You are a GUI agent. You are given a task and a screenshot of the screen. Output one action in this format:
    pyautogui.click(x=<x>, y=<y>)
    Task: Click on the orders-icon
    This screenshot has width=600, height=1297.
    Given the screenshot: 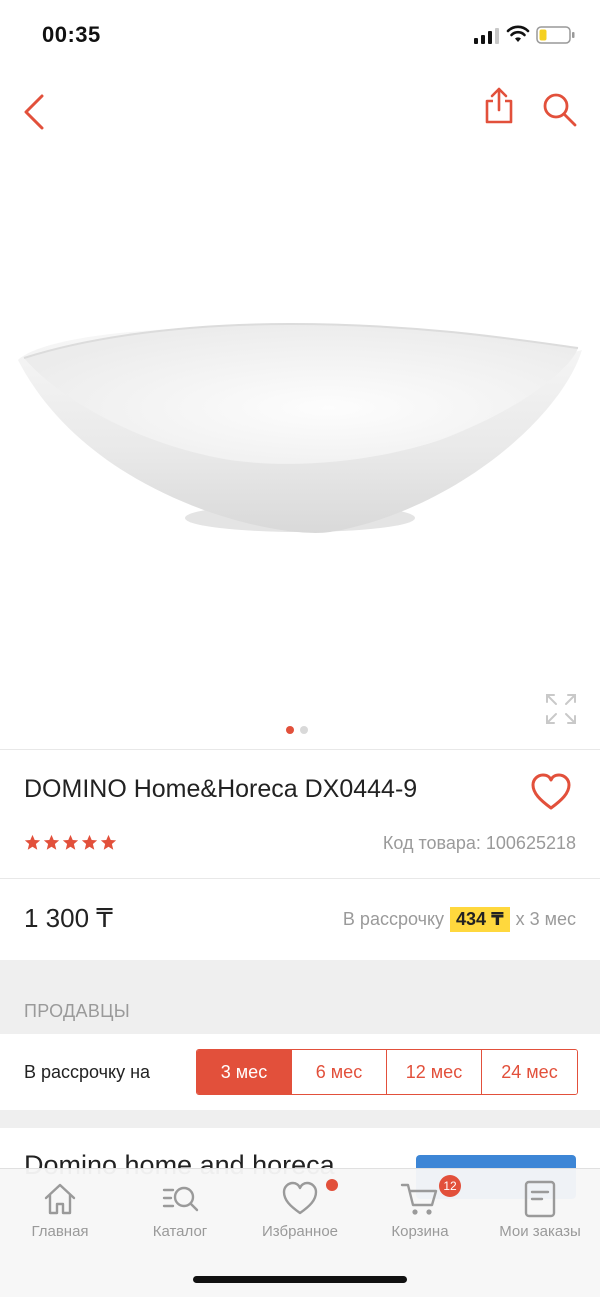 What is the action you would take?
    pyautogui.click(x=540, y=1199)
    